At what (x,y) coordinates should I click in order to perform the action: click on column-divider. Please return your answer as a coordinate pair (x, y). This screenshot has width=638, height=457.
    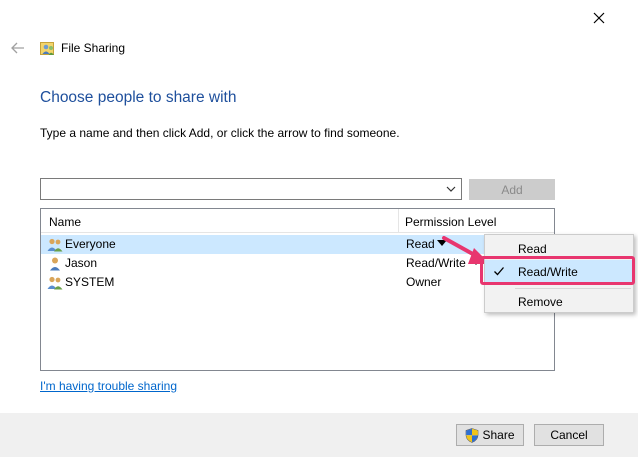
    Looking at the image, I should click on (398, 221).